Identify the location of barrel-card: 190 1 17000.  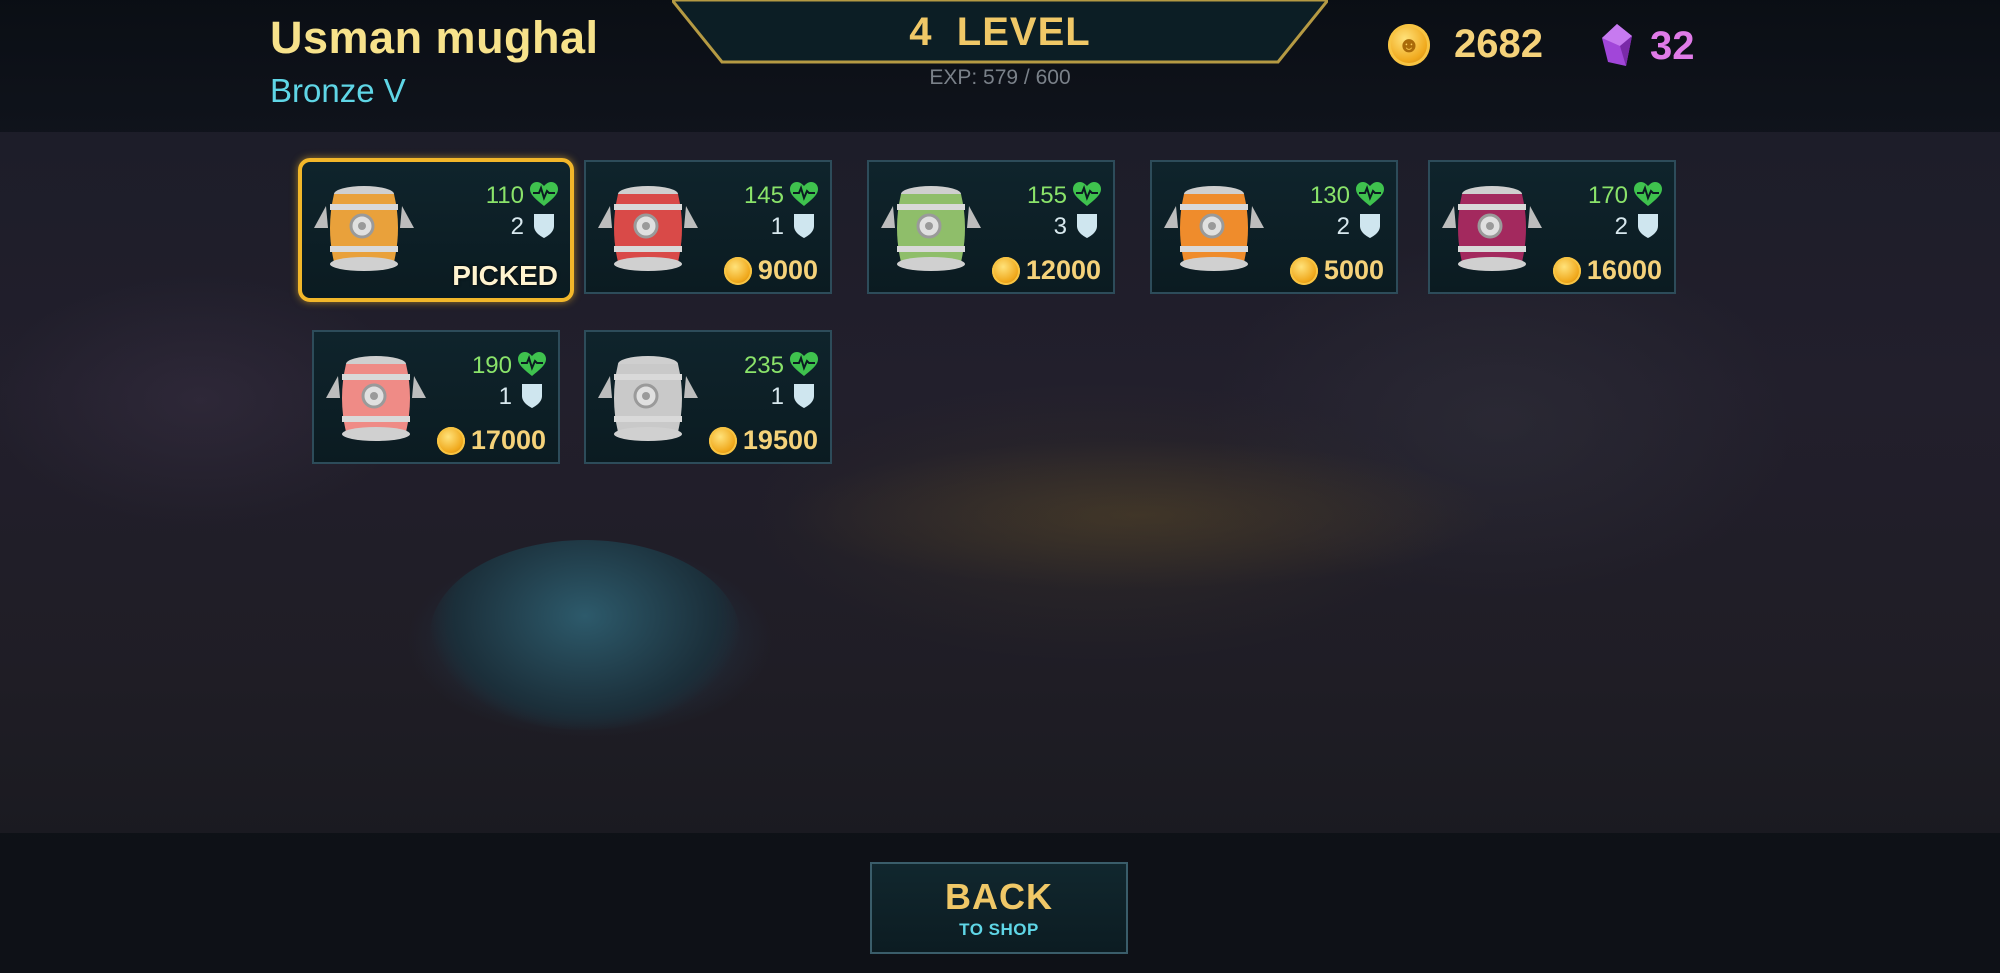
(436, 397).